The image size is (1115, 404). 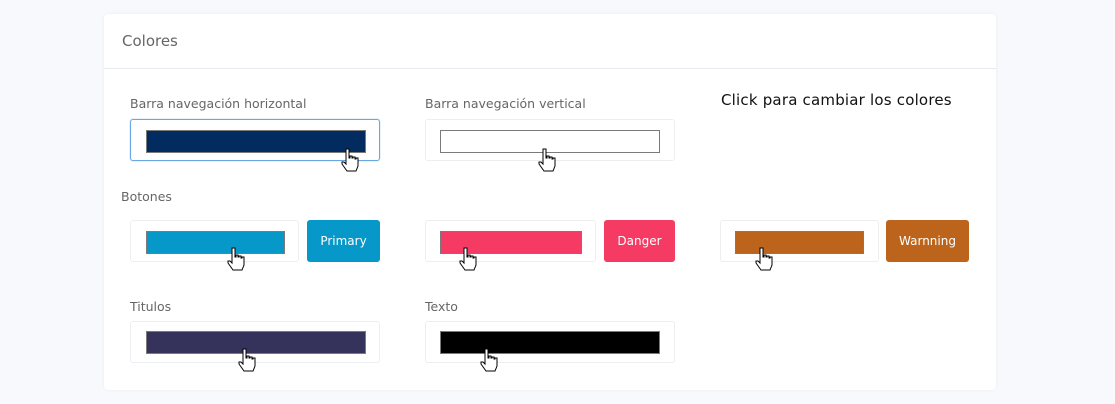 I want to click on buttons-label: Botones, so click(x=146, y=196).